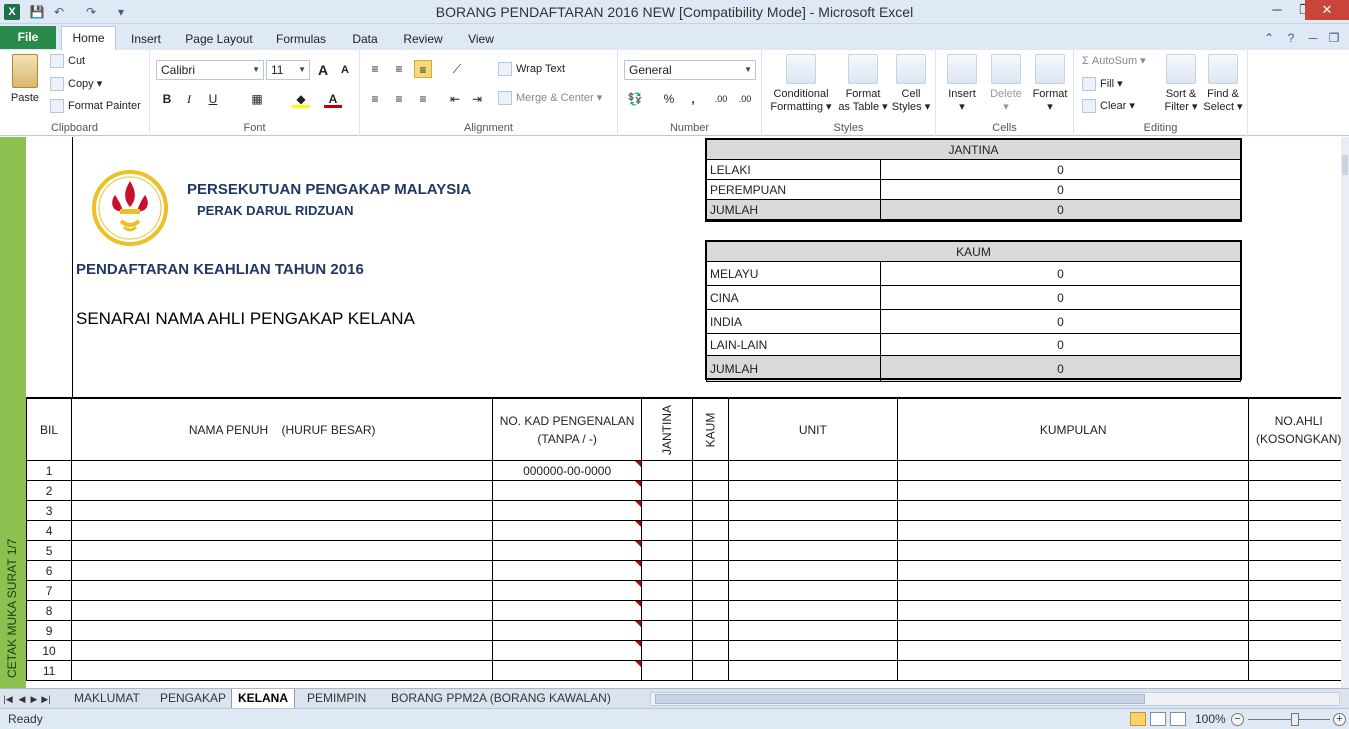 The height and width of the screenshot is (729, 1349). What do you see at coordinates (690, 70) in the screenshot?
I see `number-format-combo: General ▼` at bounding box center [690, 70].